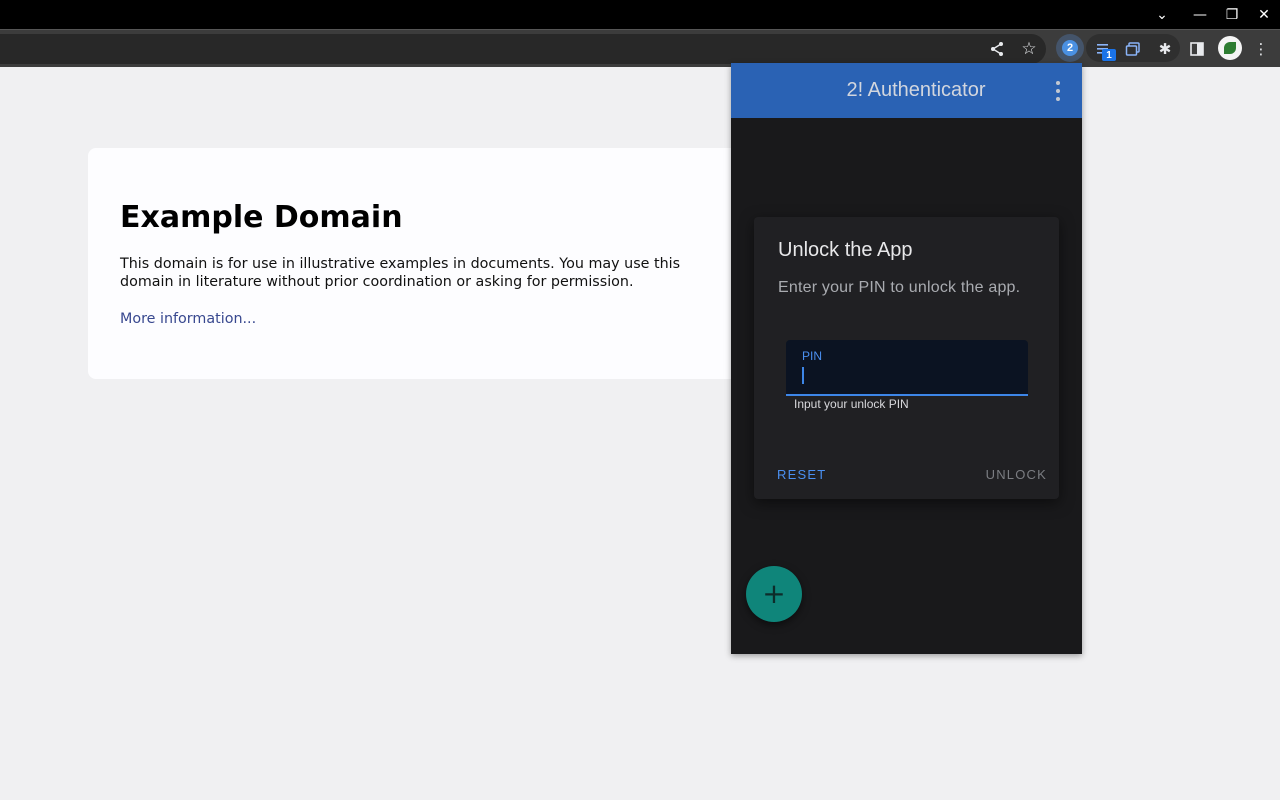 Image resolution: width=1280 pixels, height=800 pixels. What do you see at coordinates (845, 250) in the screenshot?
I see `dialog-title: Unlock the App` at bounding box center [845, 250].